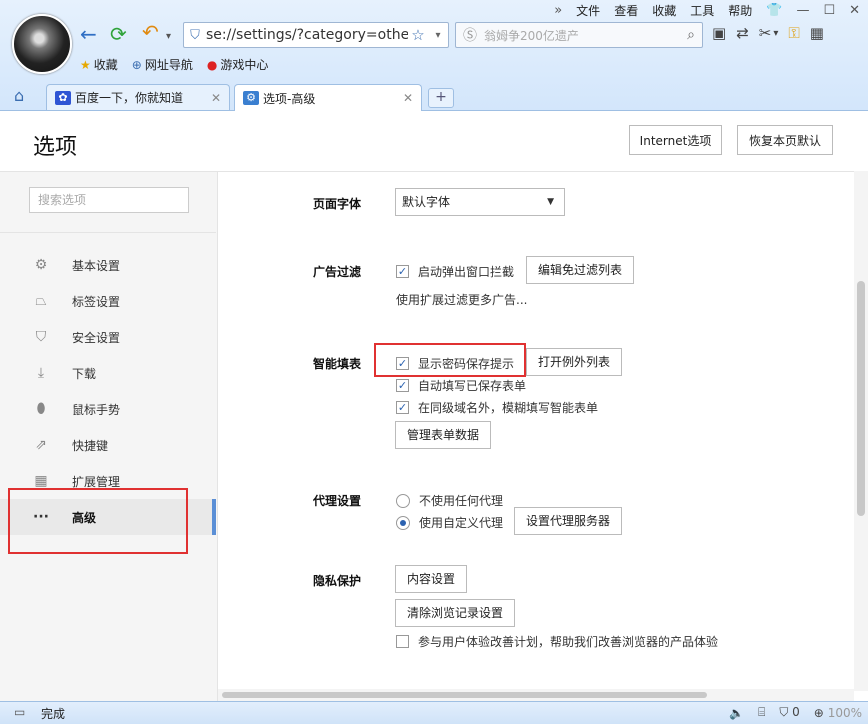 This screenshot has width=868, height=724. What do you see at coordinates (558, 10) in the screenshot?
I see `double-chevron-icon: »` at bounding box center [558, 10].